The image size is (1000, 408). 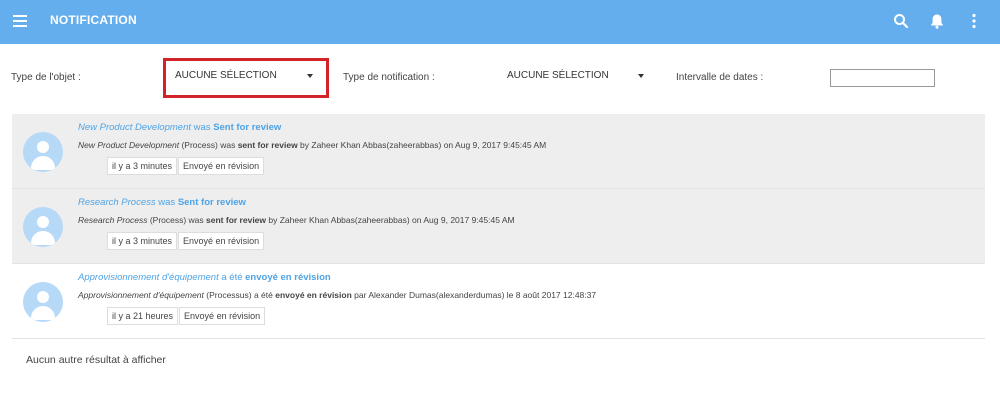 What do you see at coordinates (974, 21) in the screenshot?
I see `more-vert-icon` at bounding box center [974, 21].